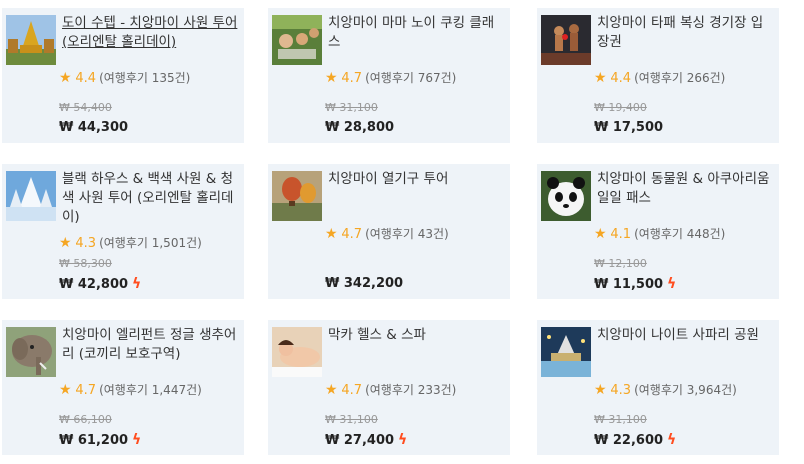 The width and height of the screenshot is (804, 464). What do you see at coordinates (407, 234) in the screenshot?
I see `review-count: (여행후기 43건)` at bounding box center [407, 234].